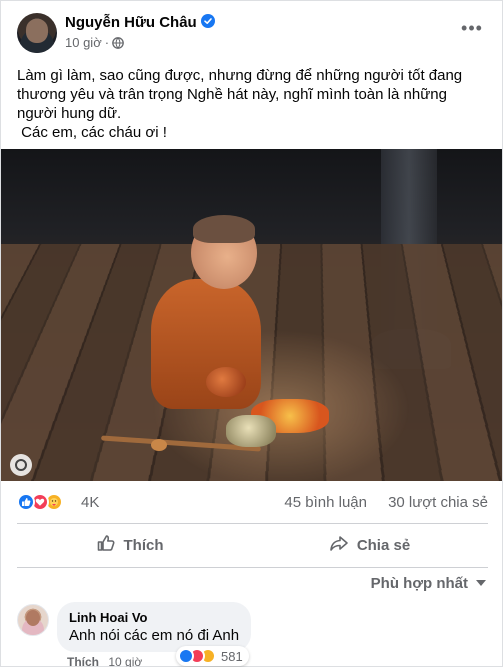 This screenshot has height=667, width=503. I want to click on comment-like-link: Thích, so click(83, 661).